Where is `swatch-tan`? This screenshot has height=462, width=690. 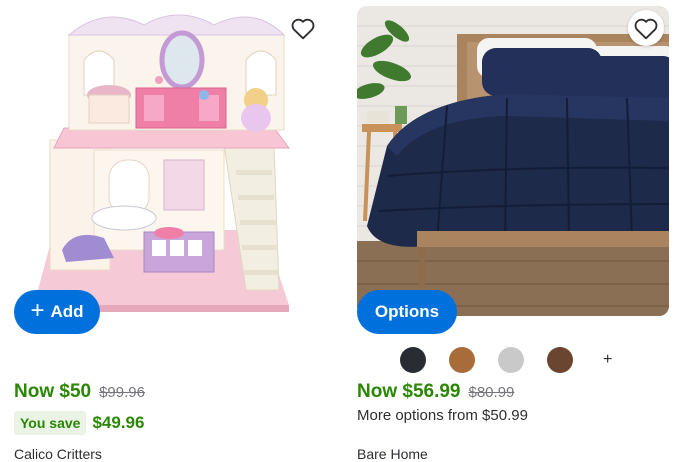 swatch-tan is located at coordinates (462, 360).